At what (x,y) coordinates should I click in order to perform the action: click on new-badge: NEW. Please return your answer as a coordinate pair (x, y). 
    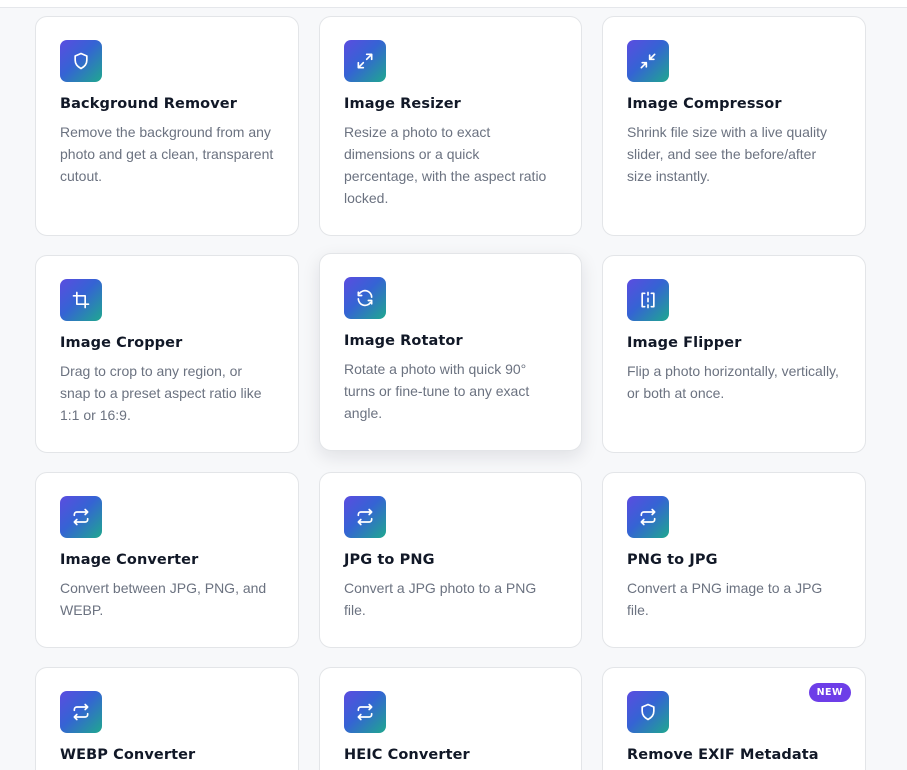
    Looking at the image, I should click on (829, 692).